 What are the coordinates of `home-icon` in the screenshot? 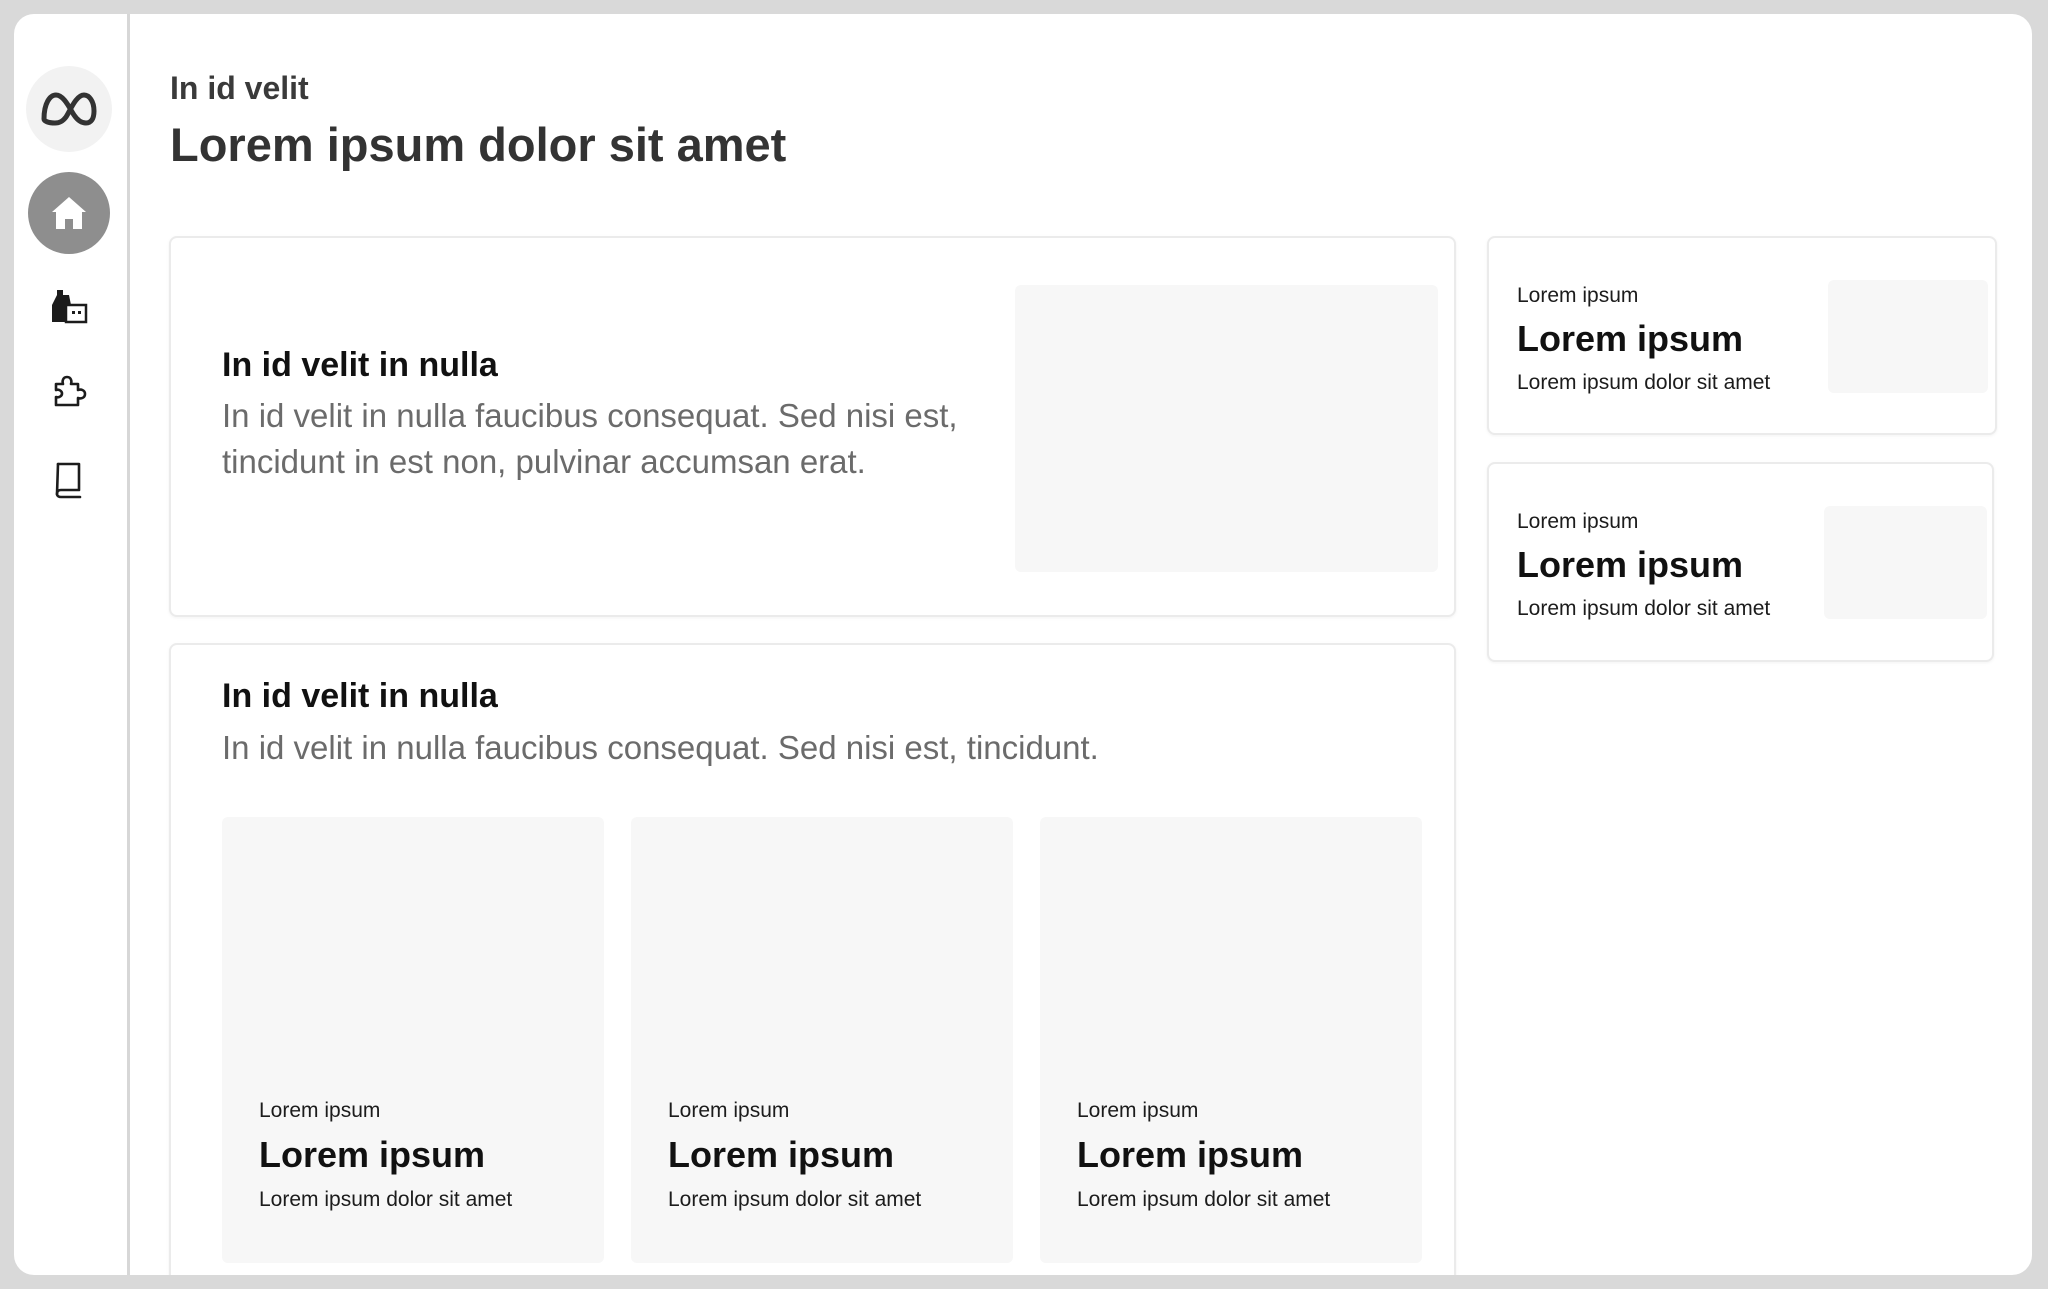 It's located at (69, 213).